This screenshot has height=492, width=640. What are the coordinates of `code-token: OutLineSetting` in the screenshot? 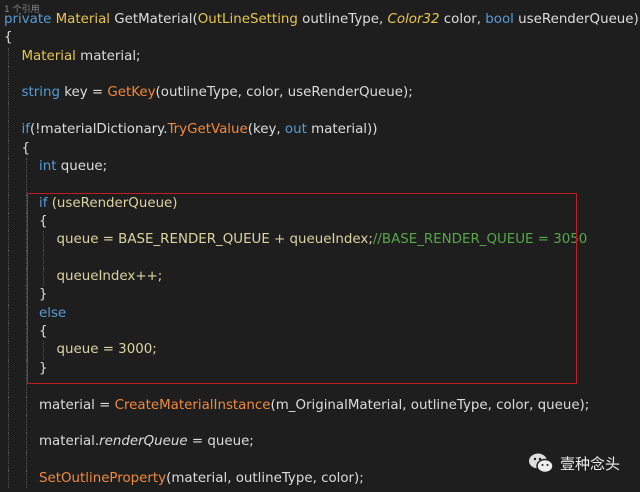 It's located at (250, 19).